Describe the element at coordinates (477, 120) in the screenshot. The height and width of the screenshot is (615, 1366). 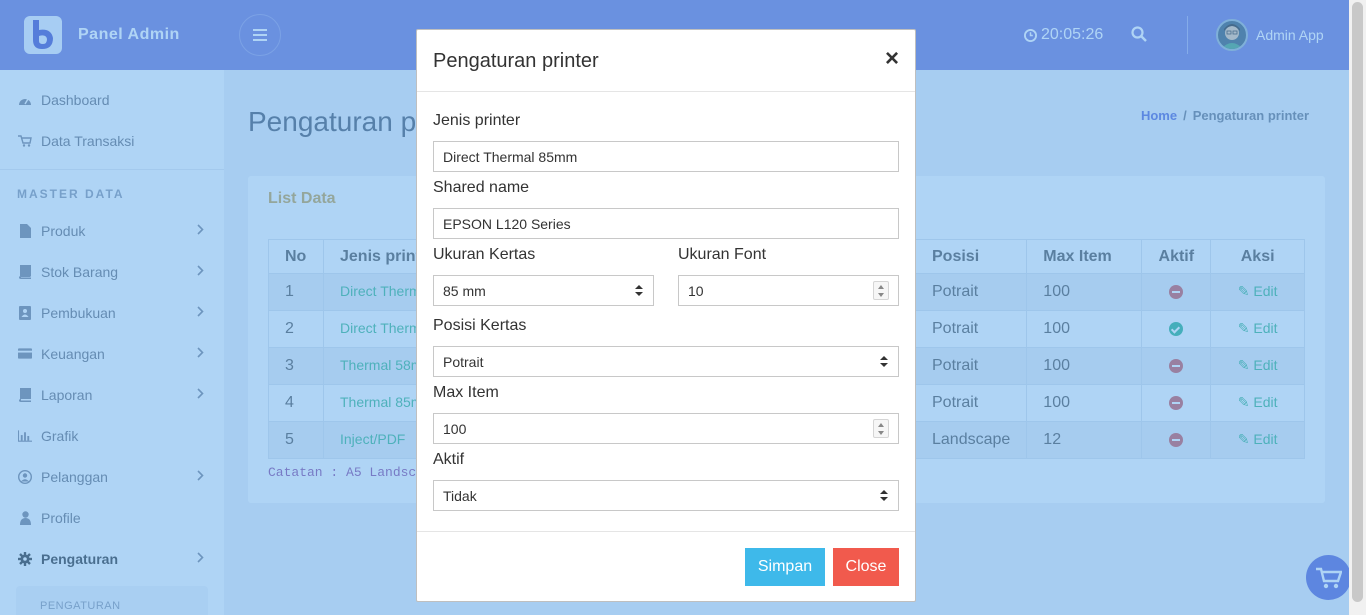
I see `jenis-printer-label: Jenis printer` at that location.